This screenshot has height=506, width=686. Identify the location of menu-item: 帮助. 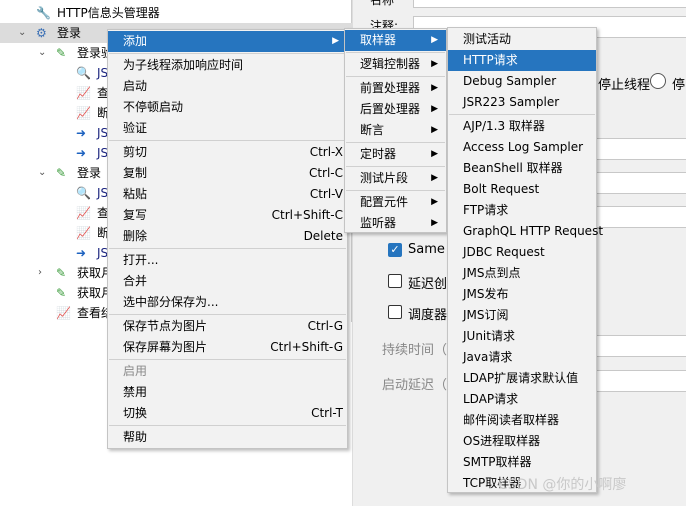
(227, 437).